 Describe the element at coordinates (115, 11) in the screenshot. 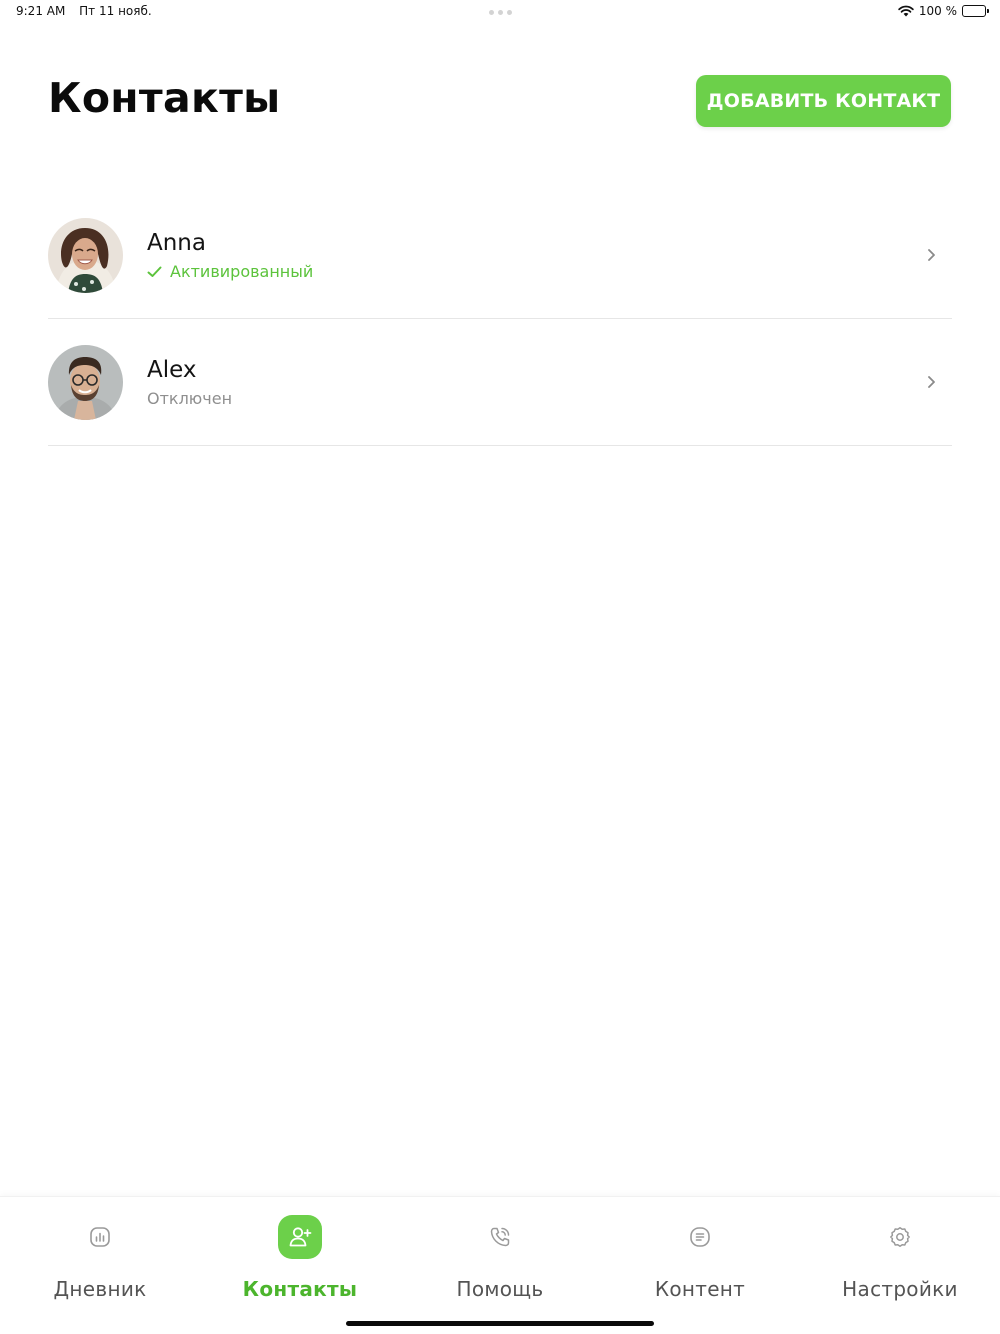

I see `status-date: Пт 11 нояб.` at that location.